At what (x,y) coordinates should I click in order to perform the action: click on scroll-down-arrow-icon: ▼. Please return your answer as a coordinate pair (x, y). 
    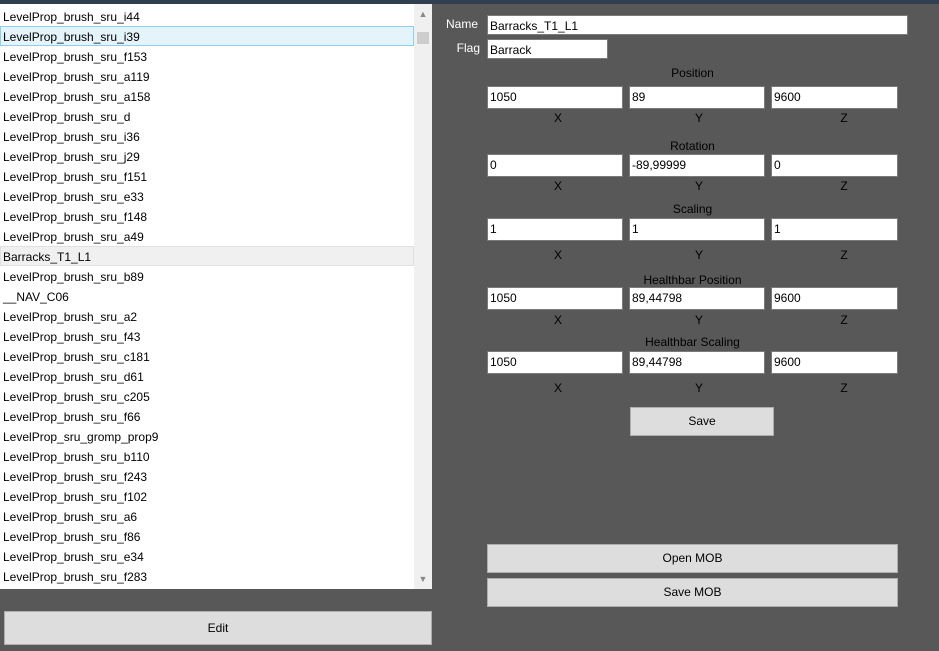
    Looking at the image, I should click on (423, 579).